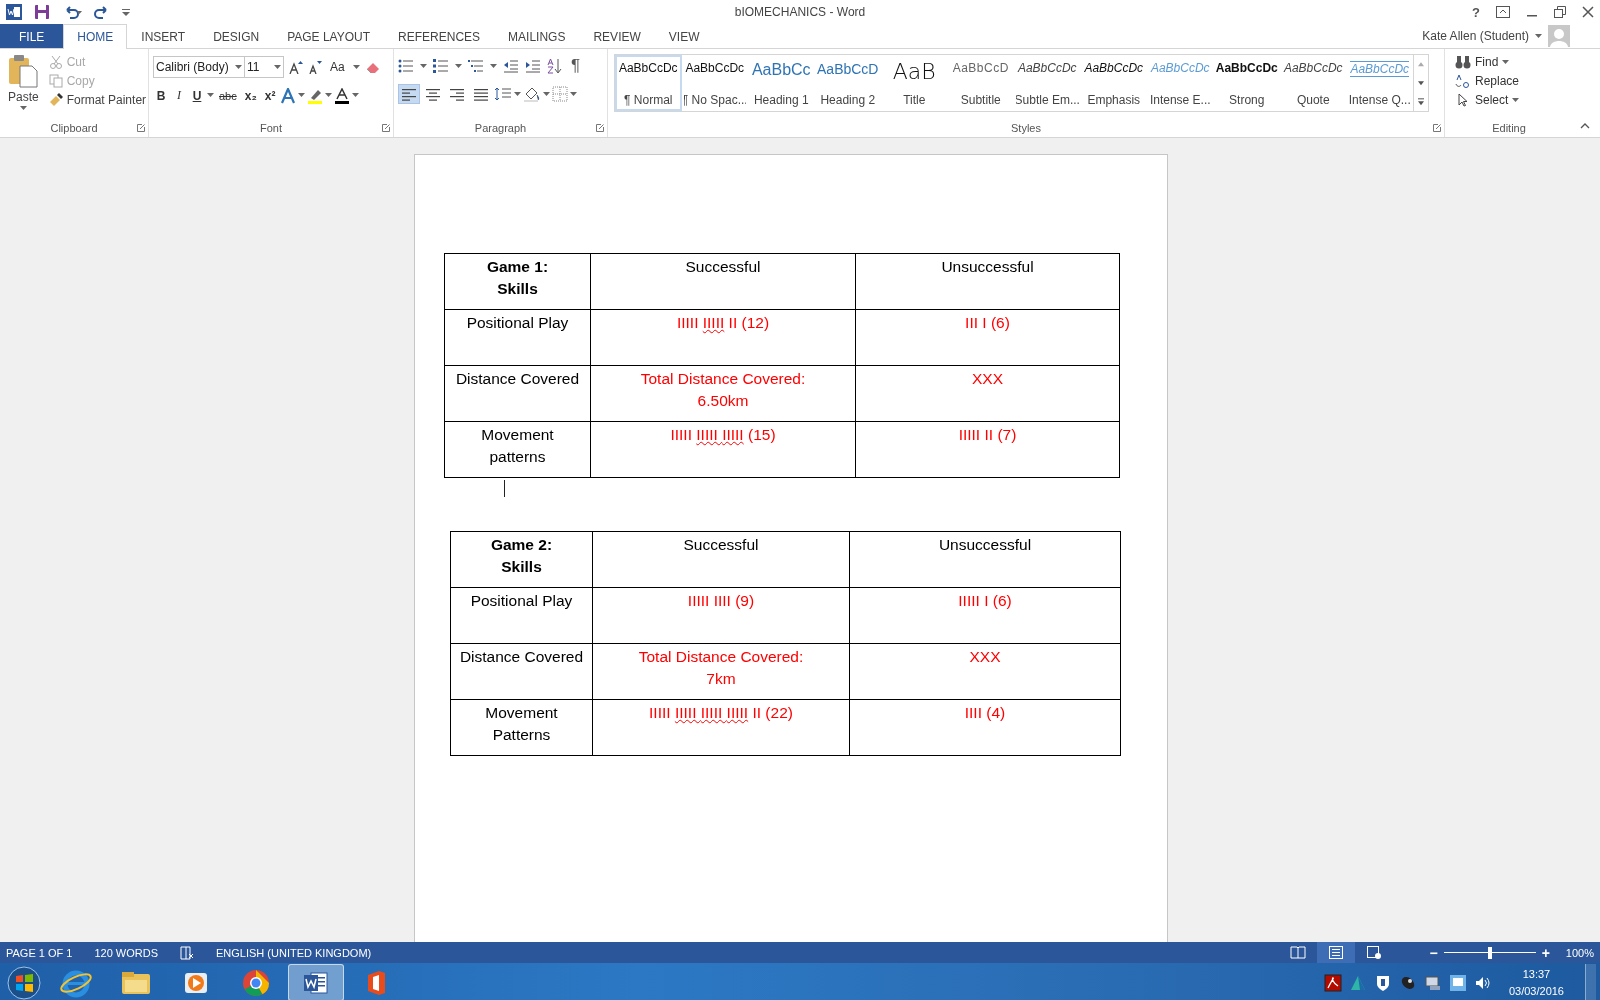 The width and height of the screenshot is (1600, 1000). What do you see at coordinates (32, 36) in the screenshot?
I see `file-tab: FILE` at bounding box center [32, 36].